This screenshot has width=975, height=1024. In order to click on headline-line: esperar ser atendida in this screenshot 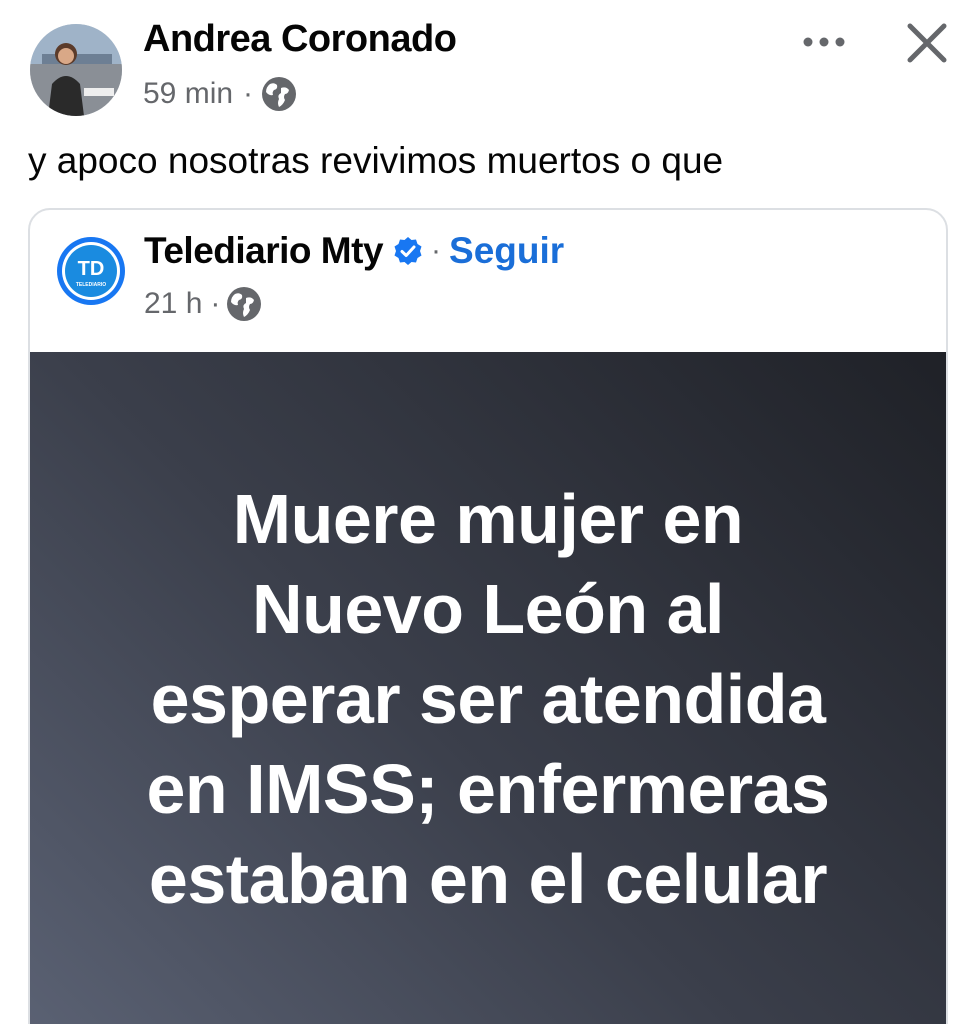, I will do `click(488, 699)`.